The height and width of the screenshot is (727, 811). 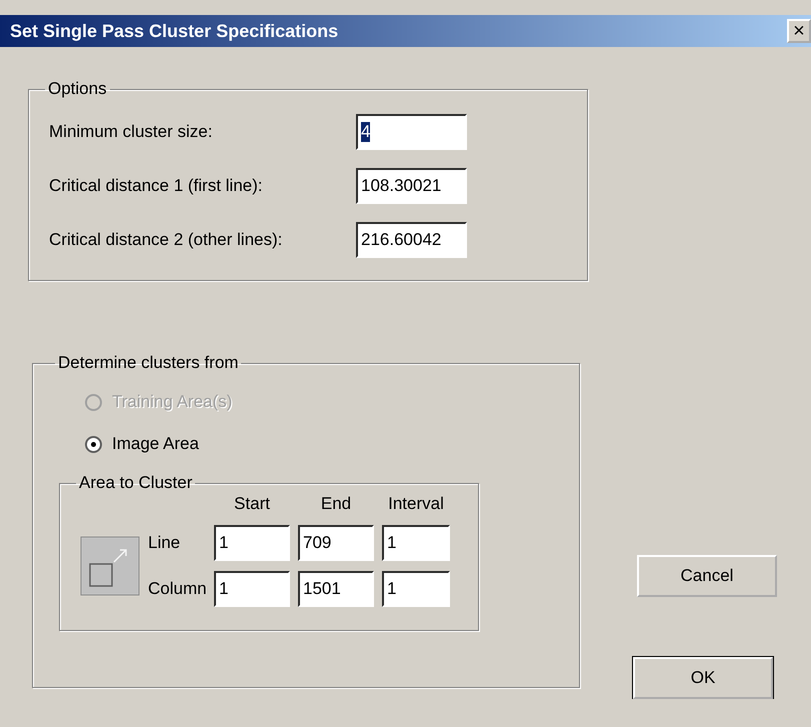 I want to click on group-title: Options, so click(x=77, y=89).